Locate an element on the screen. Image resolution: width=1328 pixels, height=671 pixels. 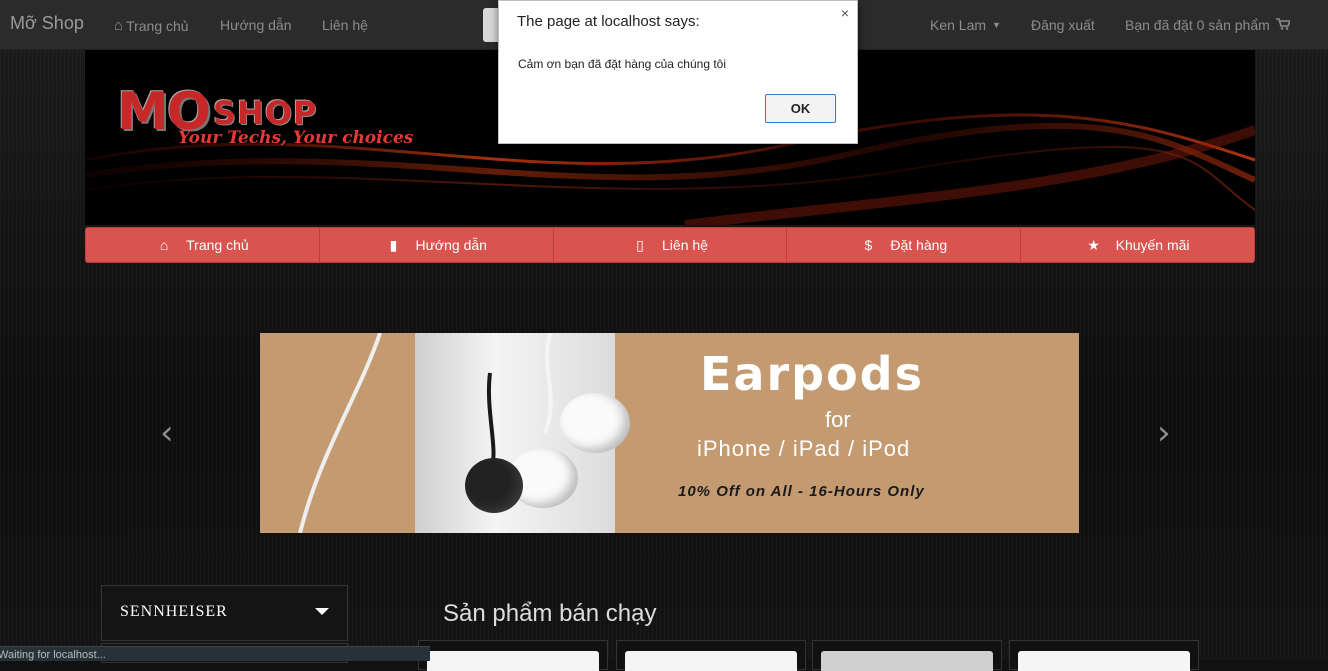
caret-down-icon is located at coordinates (322, 611).